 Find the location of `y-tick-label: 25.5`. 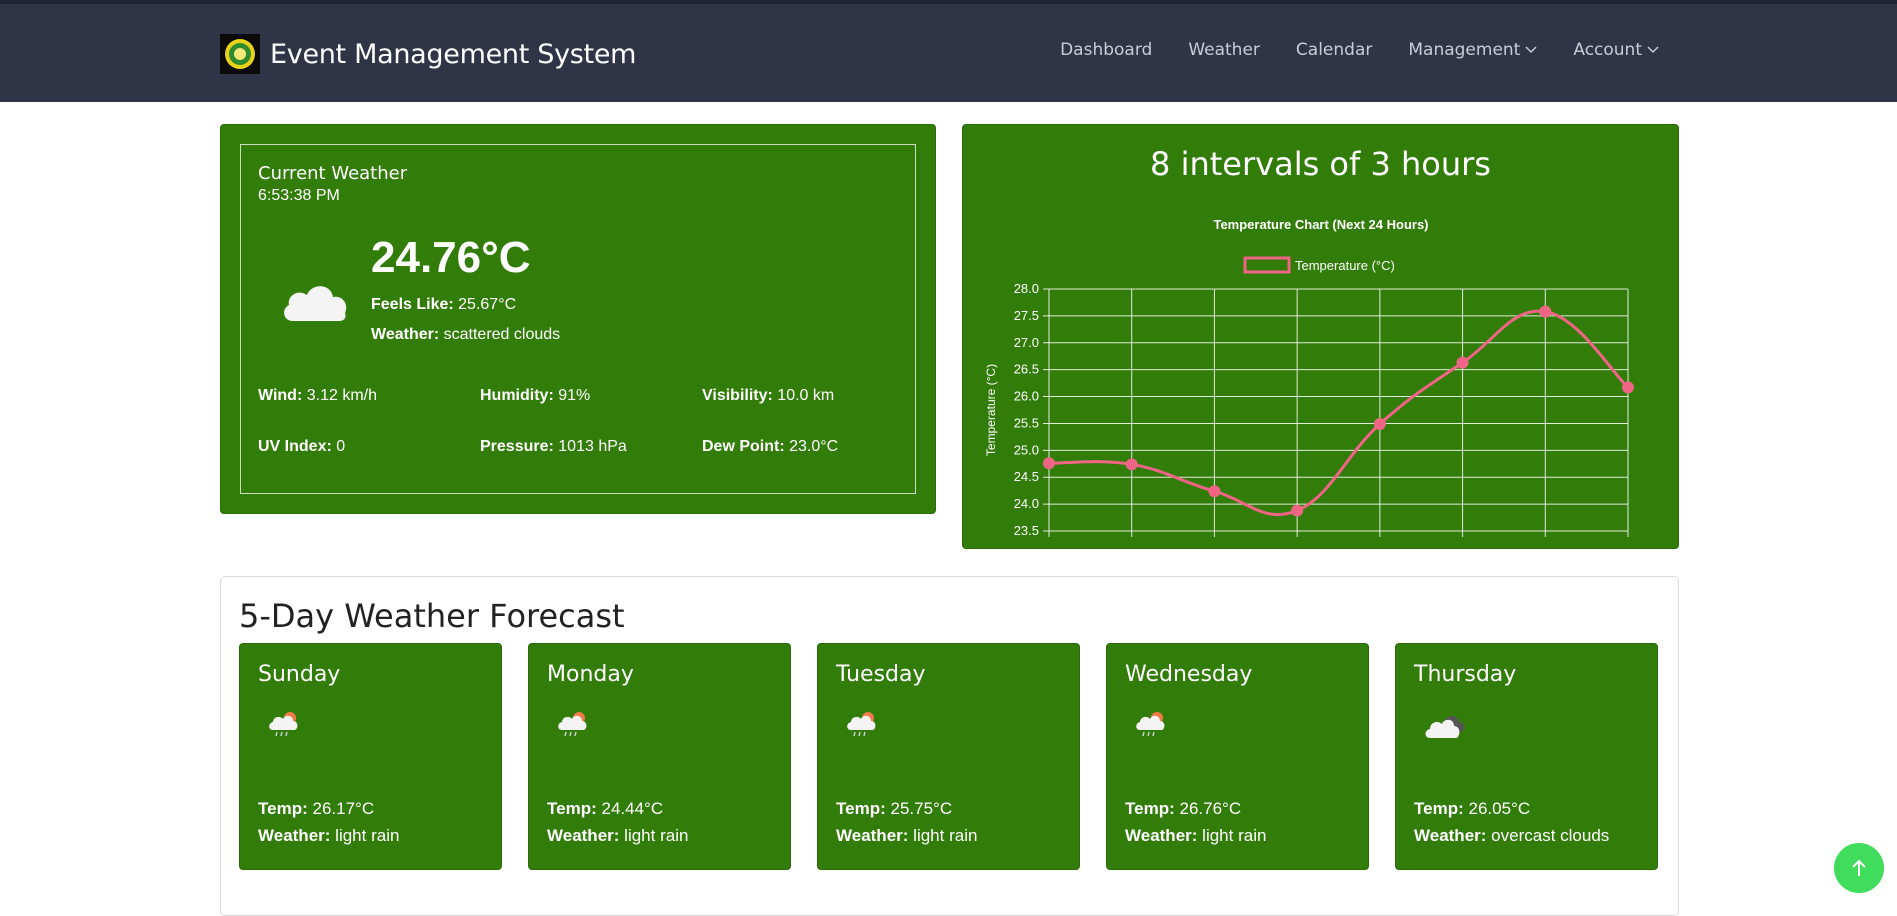

y-tick-label: 25.5 is located at coordinates (1026, 422).